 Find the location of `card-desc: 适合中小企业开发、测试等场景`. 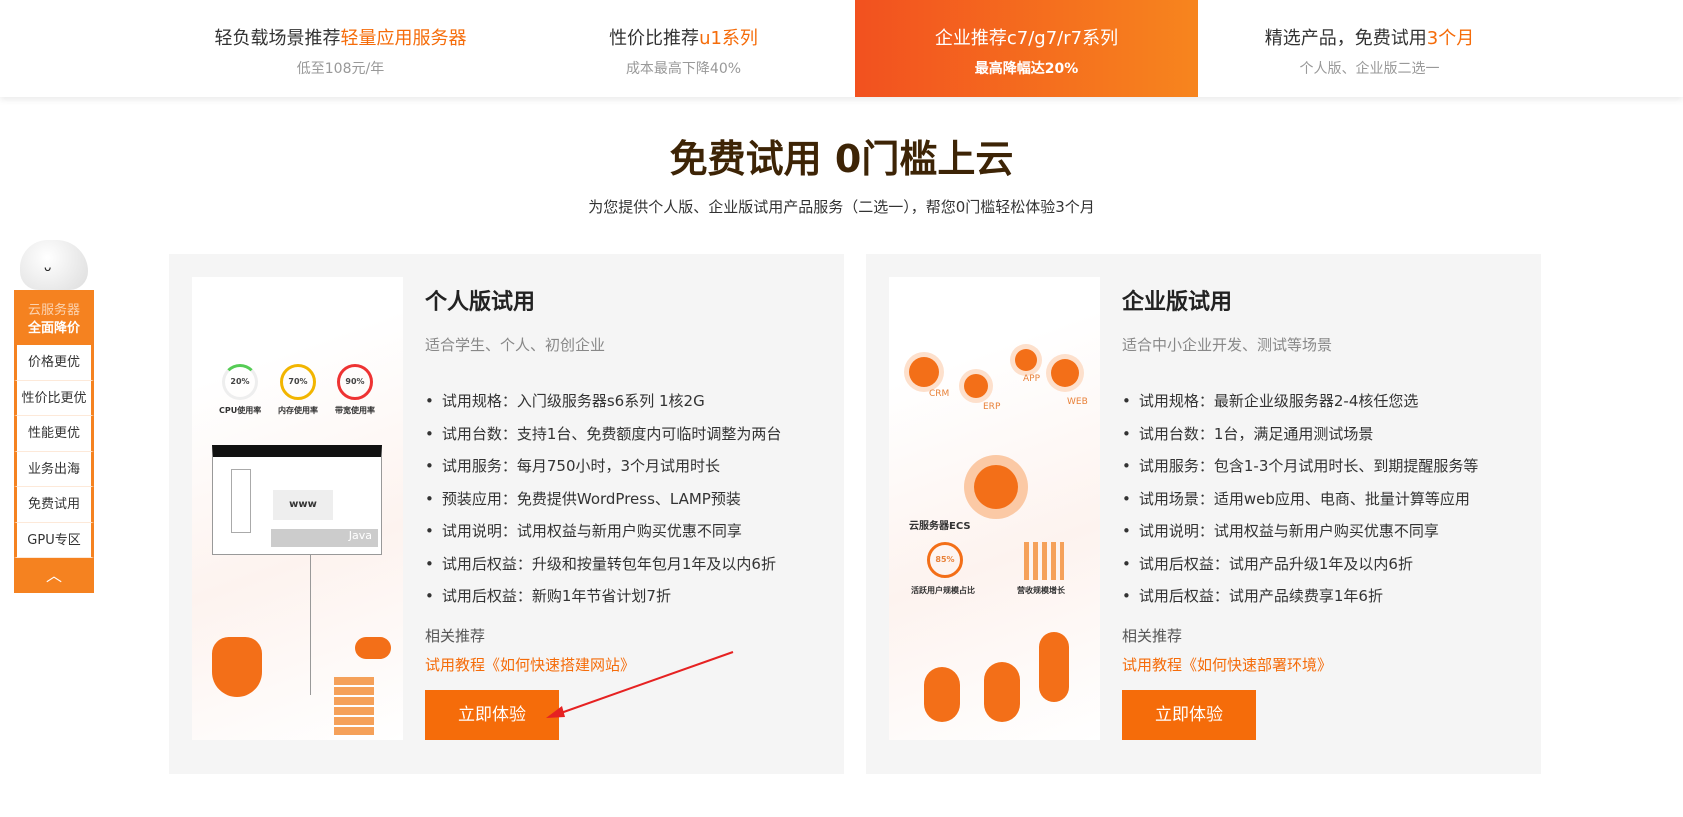

card-desc: 适合中小企业开发、测试等场景 is located at coordinates (1227, 345).